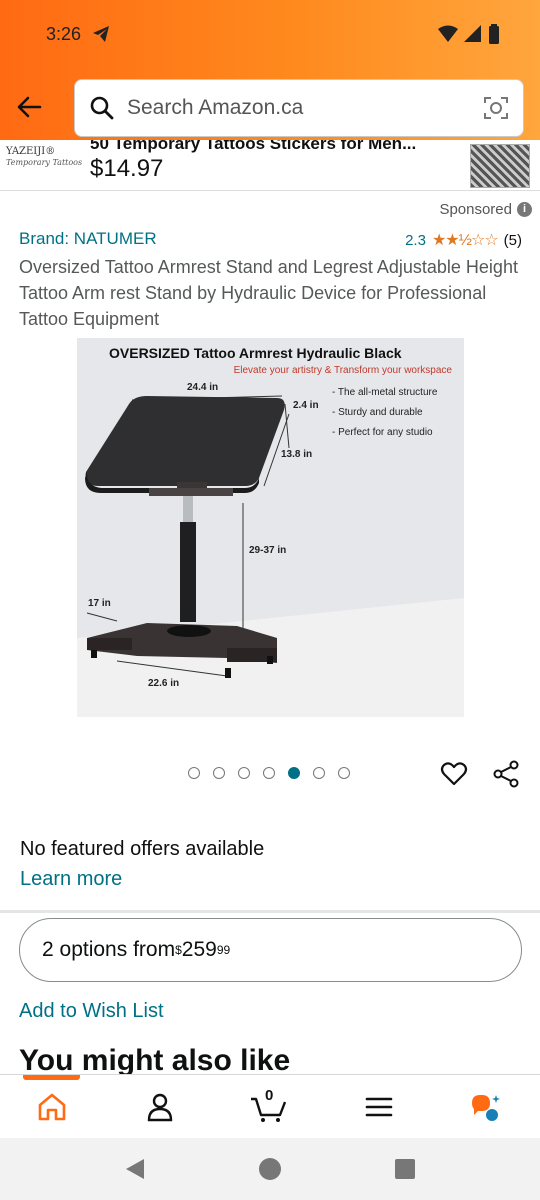  What do you see at coordinates (273, 34) in the screenshot?
I see `status-bar: 3:26` at bounding box center [273, 34].